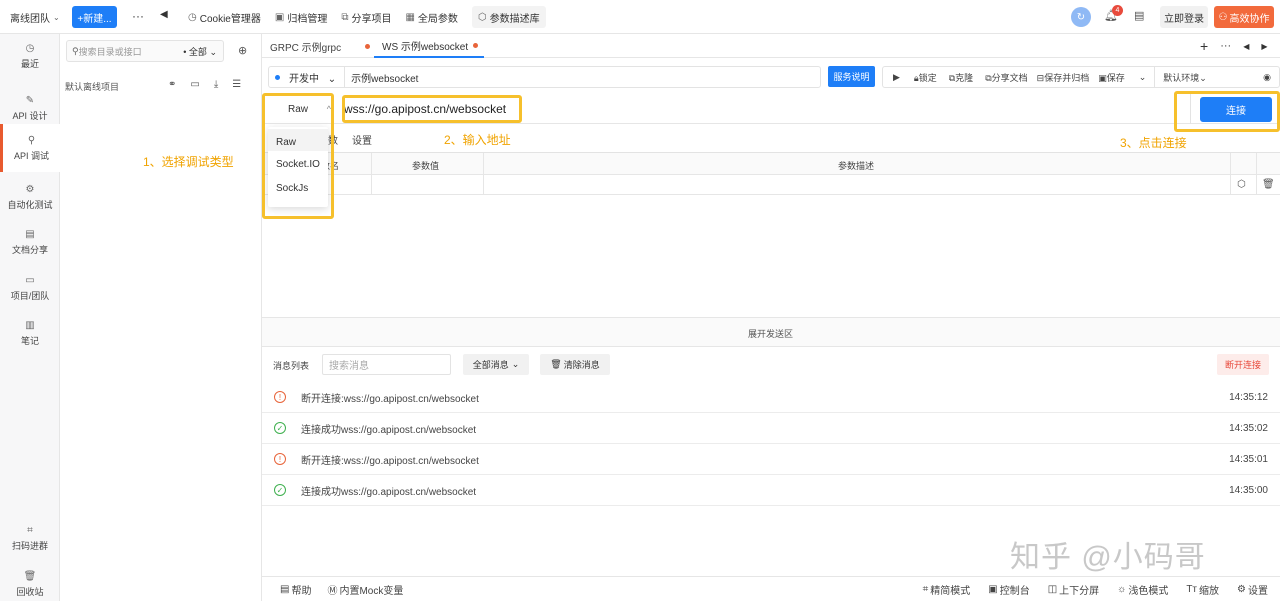  Describe the element at coordinates (856, 166) in the screenshot. I see `col-param-desc: 参数描述` at that location.